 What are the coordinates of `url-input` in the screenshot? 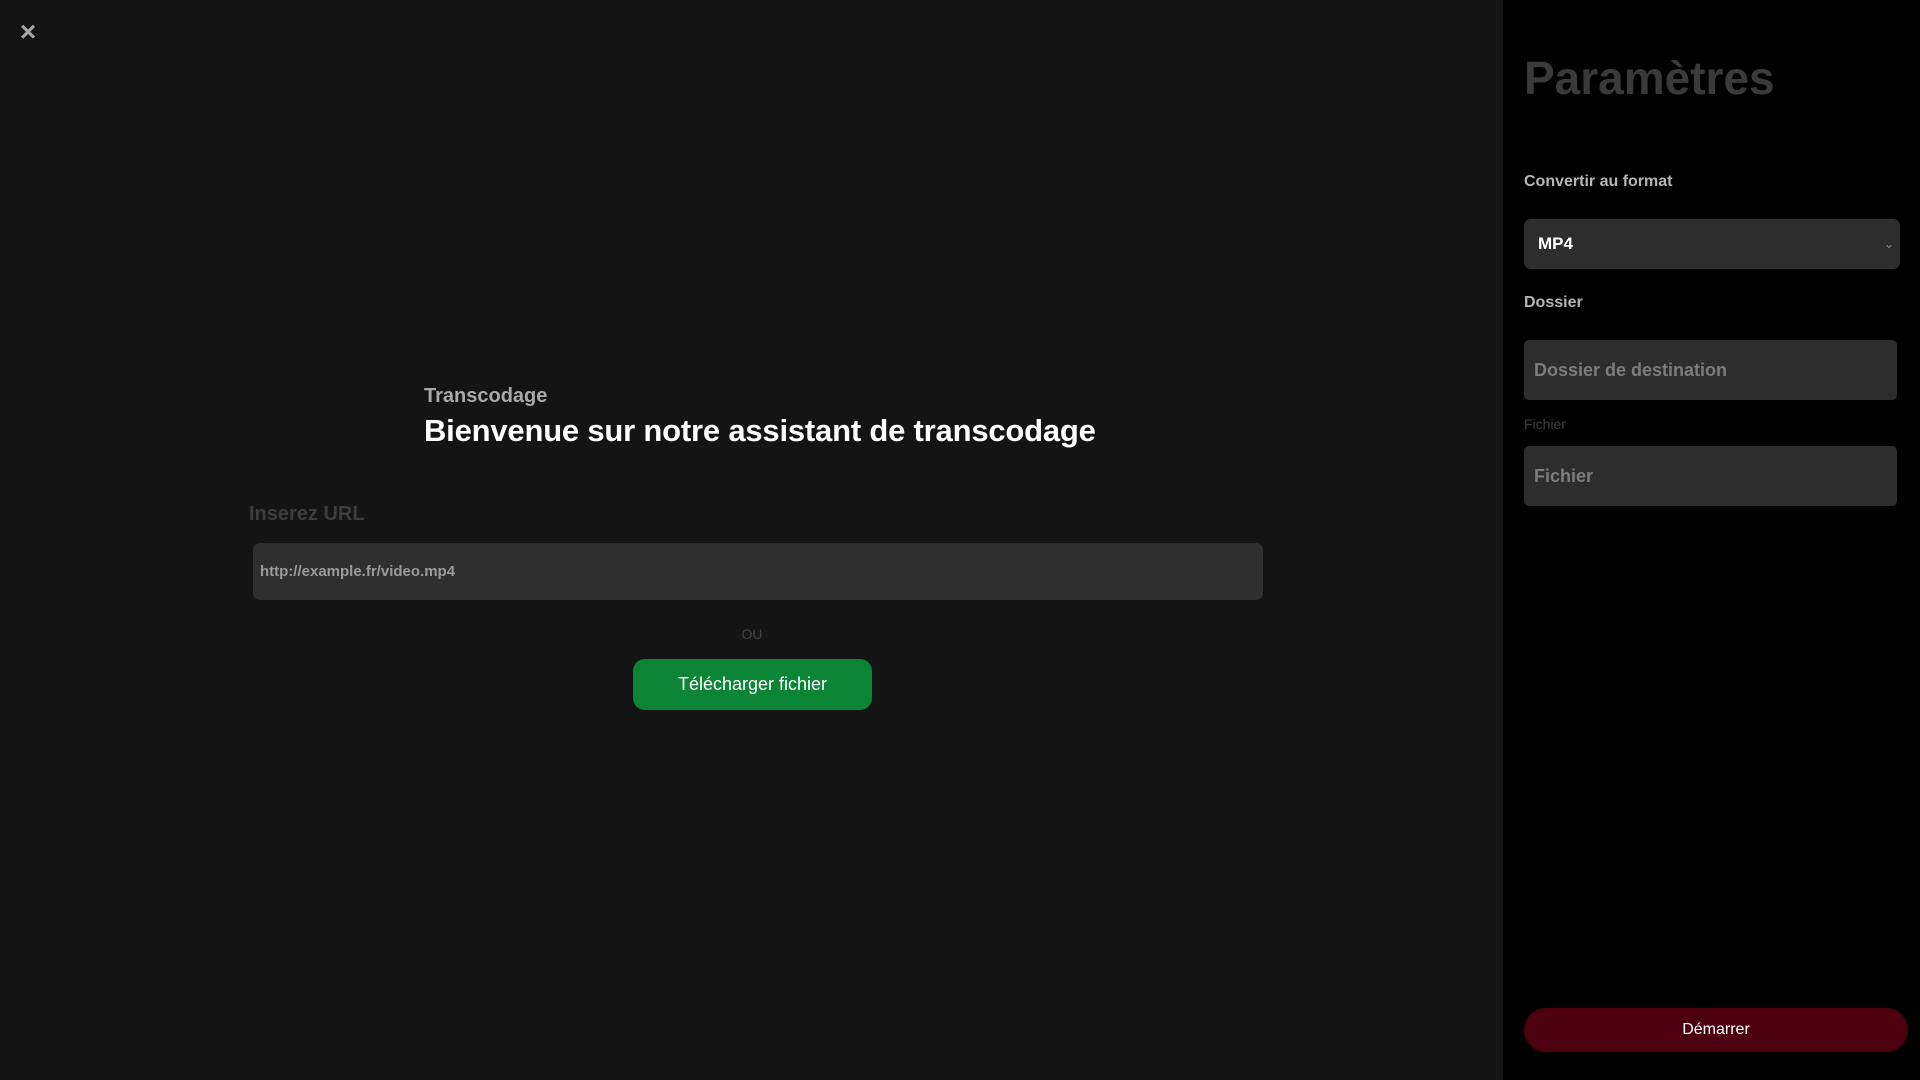 It's located at (758, 571).